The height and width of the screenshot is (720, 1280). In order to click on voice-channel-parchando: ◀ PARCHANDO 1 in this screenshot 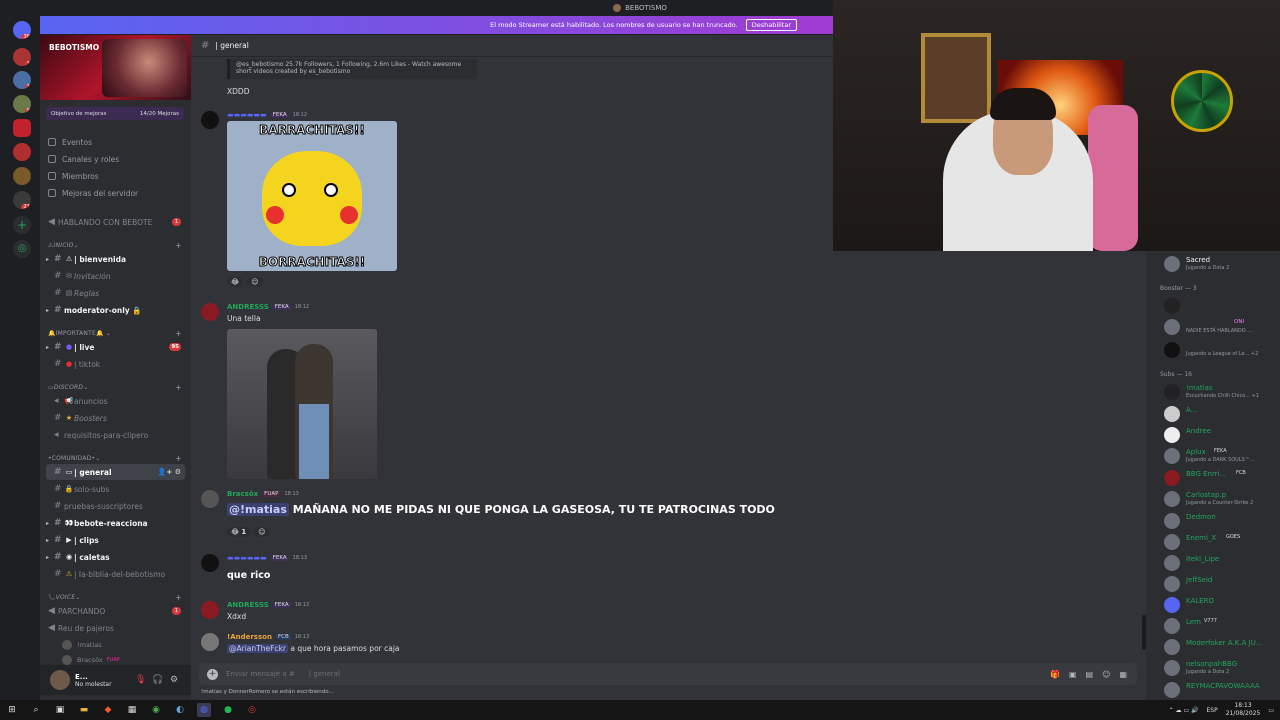, I will do `click(115, 611)`.